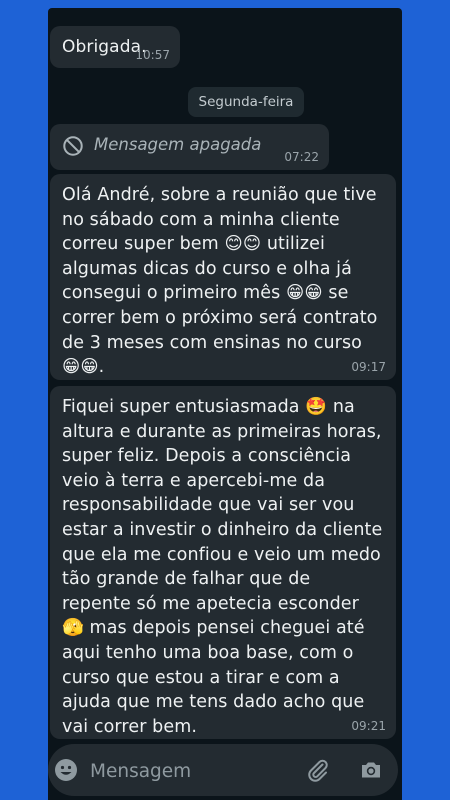 Image resolution: width=450 pixels, height=800 pixels. What do you see at coordinates (190, 771) in the screenshot?
I see `message-input` at bounding box center [190, 771].